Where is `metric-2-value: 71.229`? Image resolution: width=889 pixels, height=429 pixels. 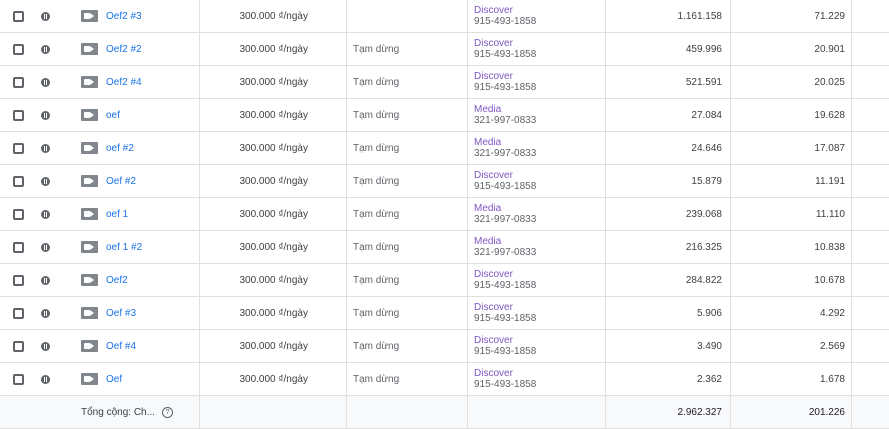 metric-2-value: 71.229 is located at coordinates (829, 16).